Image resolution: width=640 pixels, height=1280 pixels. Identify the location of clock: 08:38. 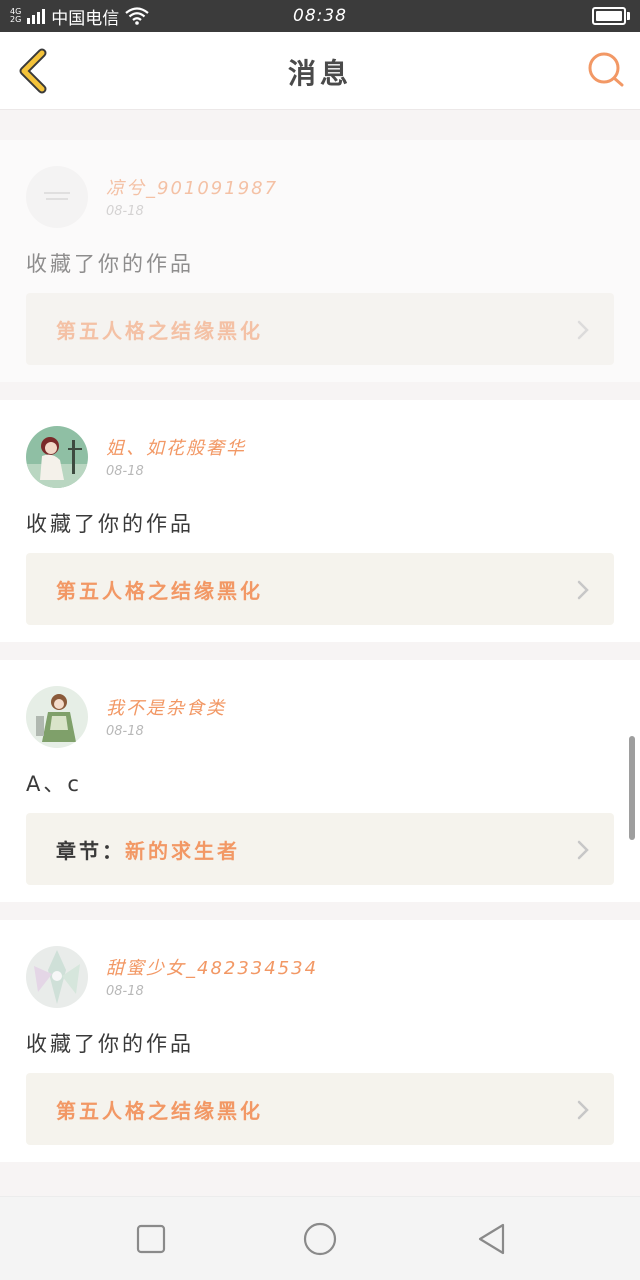
(320, 16).